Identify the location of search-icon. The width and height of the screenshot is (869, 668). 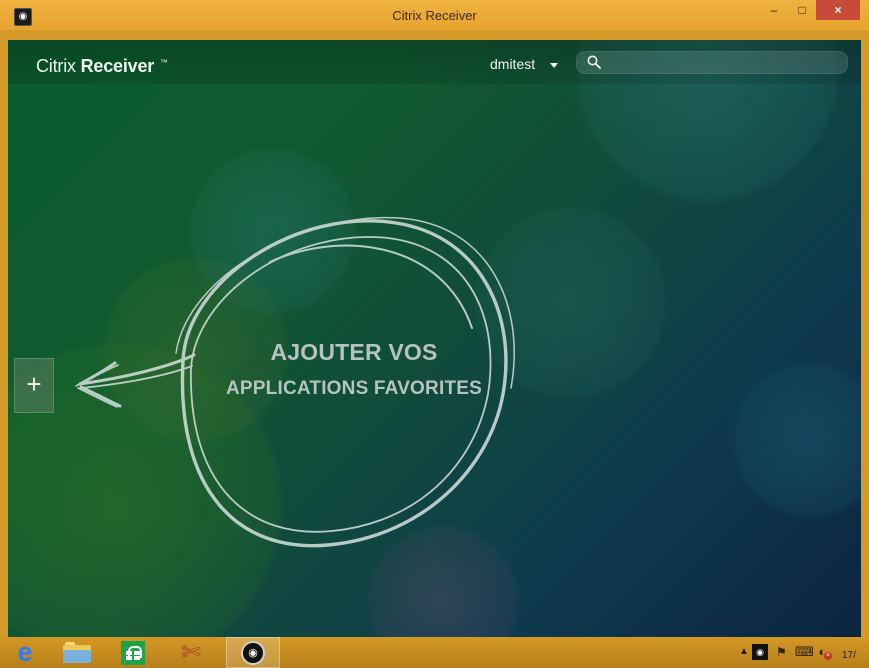
(594, 62).